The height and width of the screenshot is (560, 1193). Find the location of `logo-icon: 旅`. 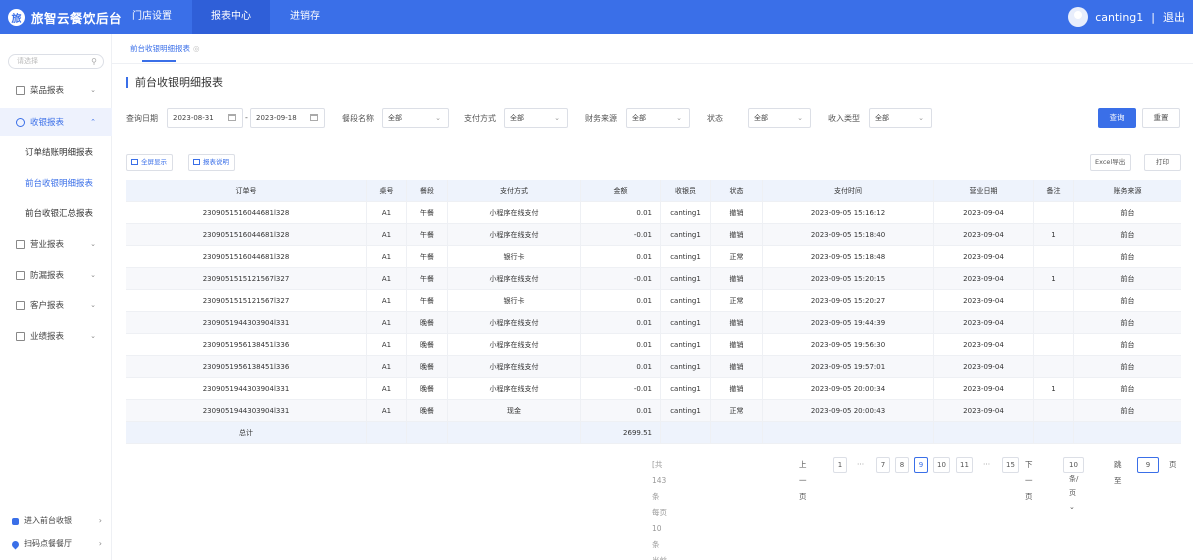

logo-icon: 旅 is located at coordinates (16, 17).